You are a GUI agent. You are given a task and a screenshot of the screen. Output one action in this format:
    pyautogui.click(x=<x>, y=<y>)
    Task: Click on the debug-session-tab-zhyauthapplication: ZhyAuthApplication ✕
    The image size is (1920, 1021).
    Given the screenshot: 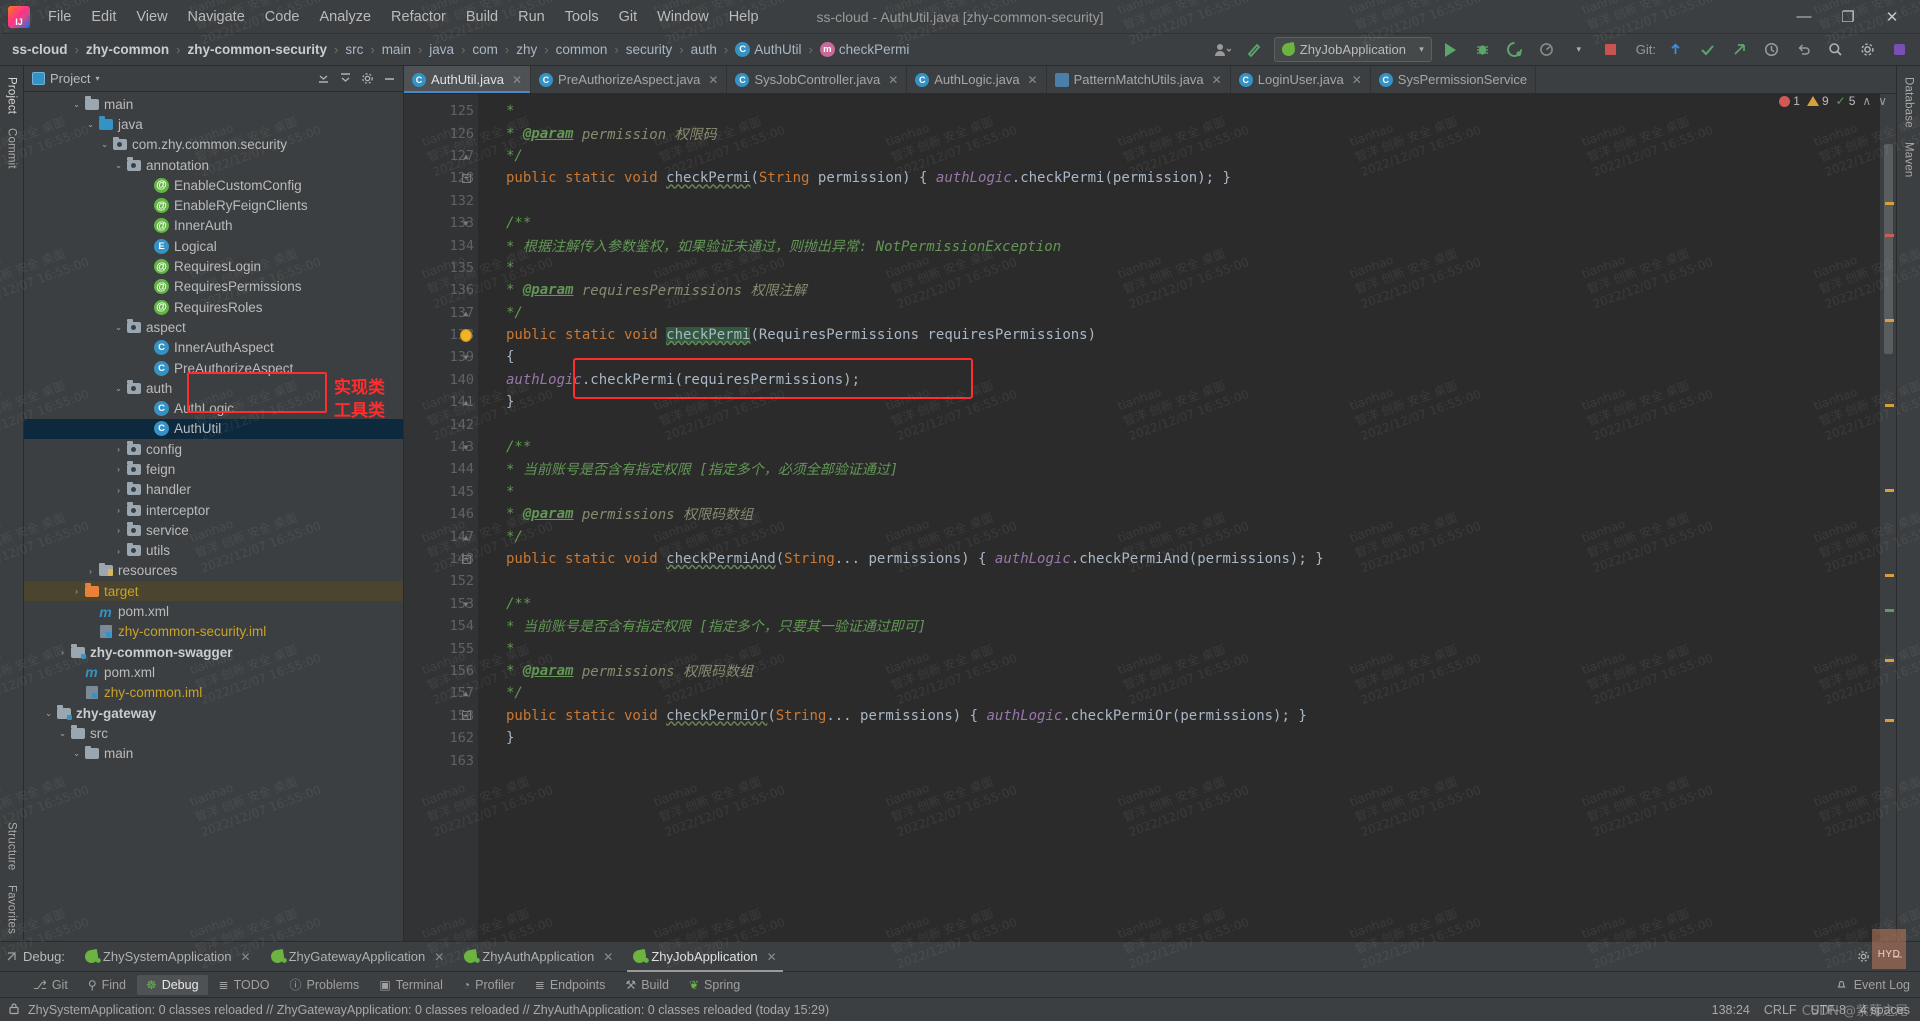 What is the action you would take?
    pyautogui.click(x=538, y=956)
    